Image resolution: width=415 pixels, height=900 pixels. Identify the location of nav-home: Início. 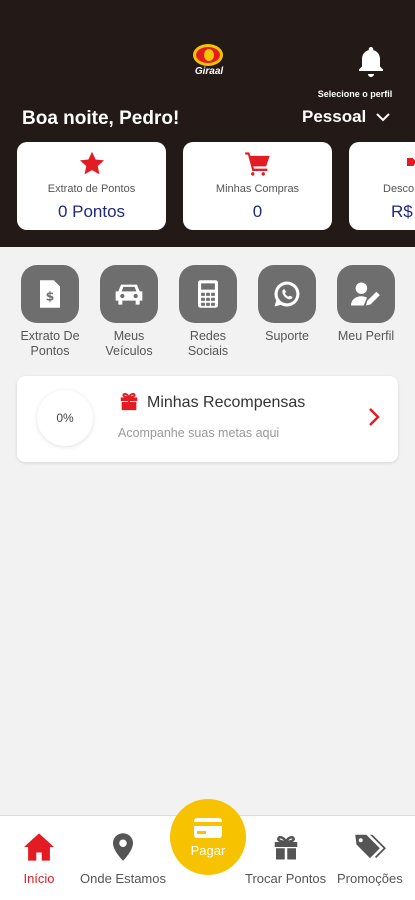
(39, 859).